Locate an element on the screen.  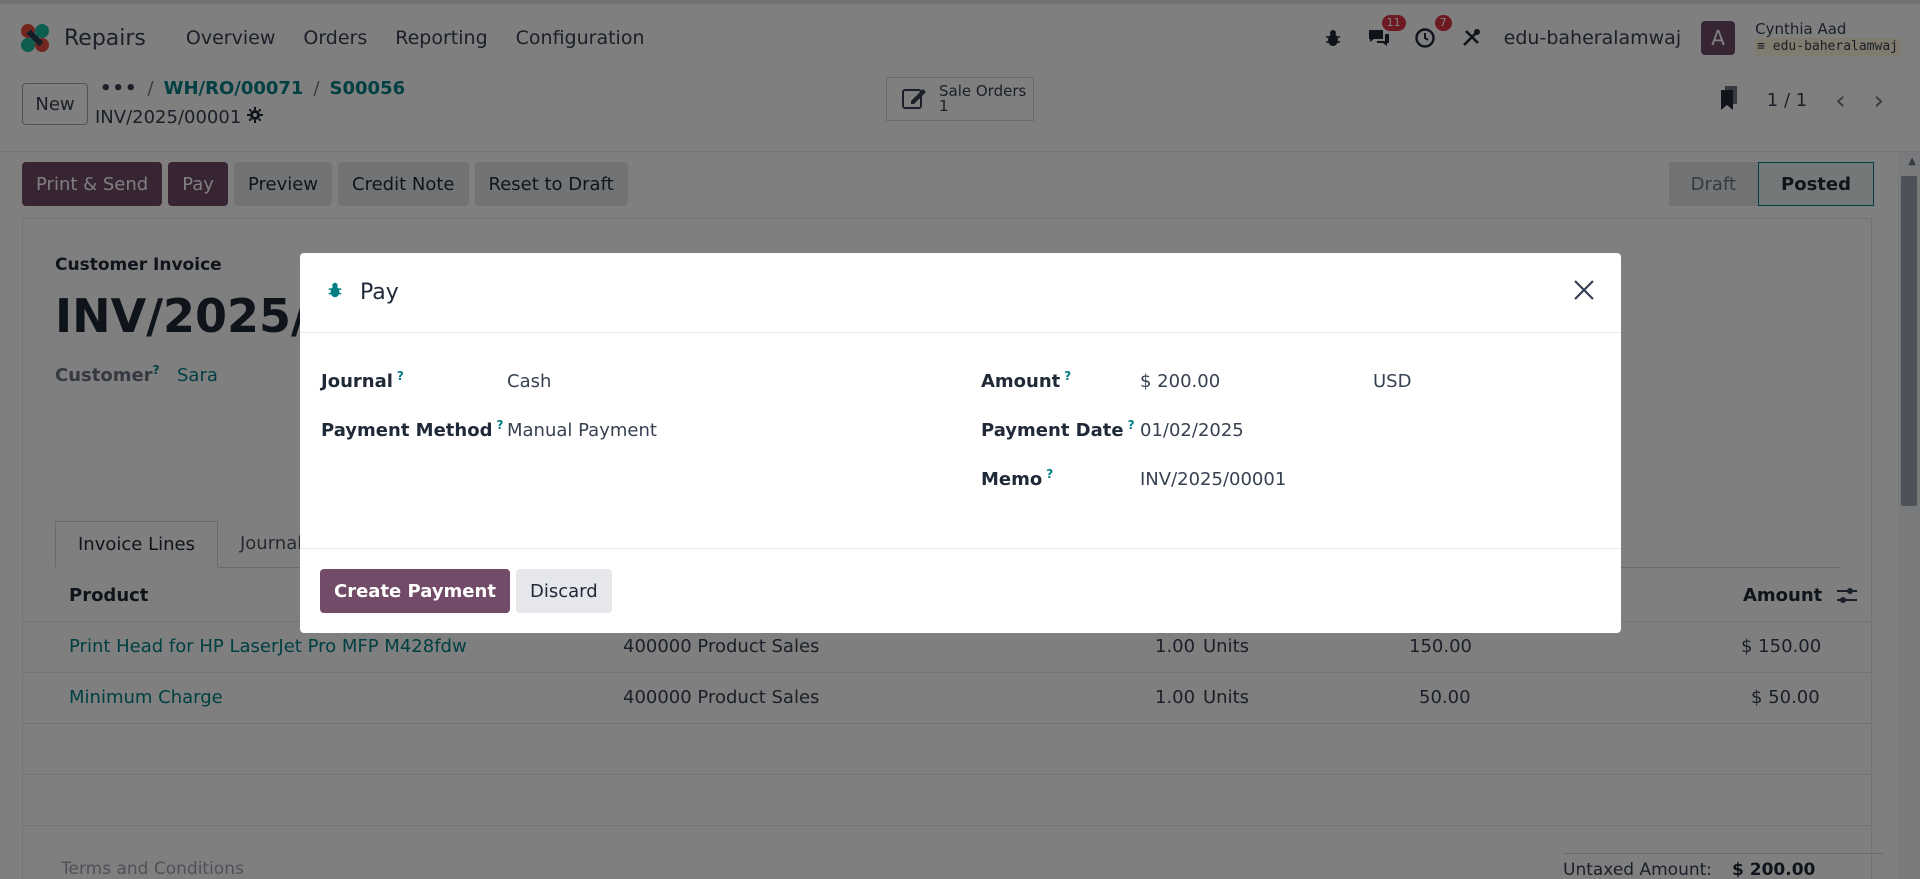
dialog-header: Pay is located at coordinates (960, 293).